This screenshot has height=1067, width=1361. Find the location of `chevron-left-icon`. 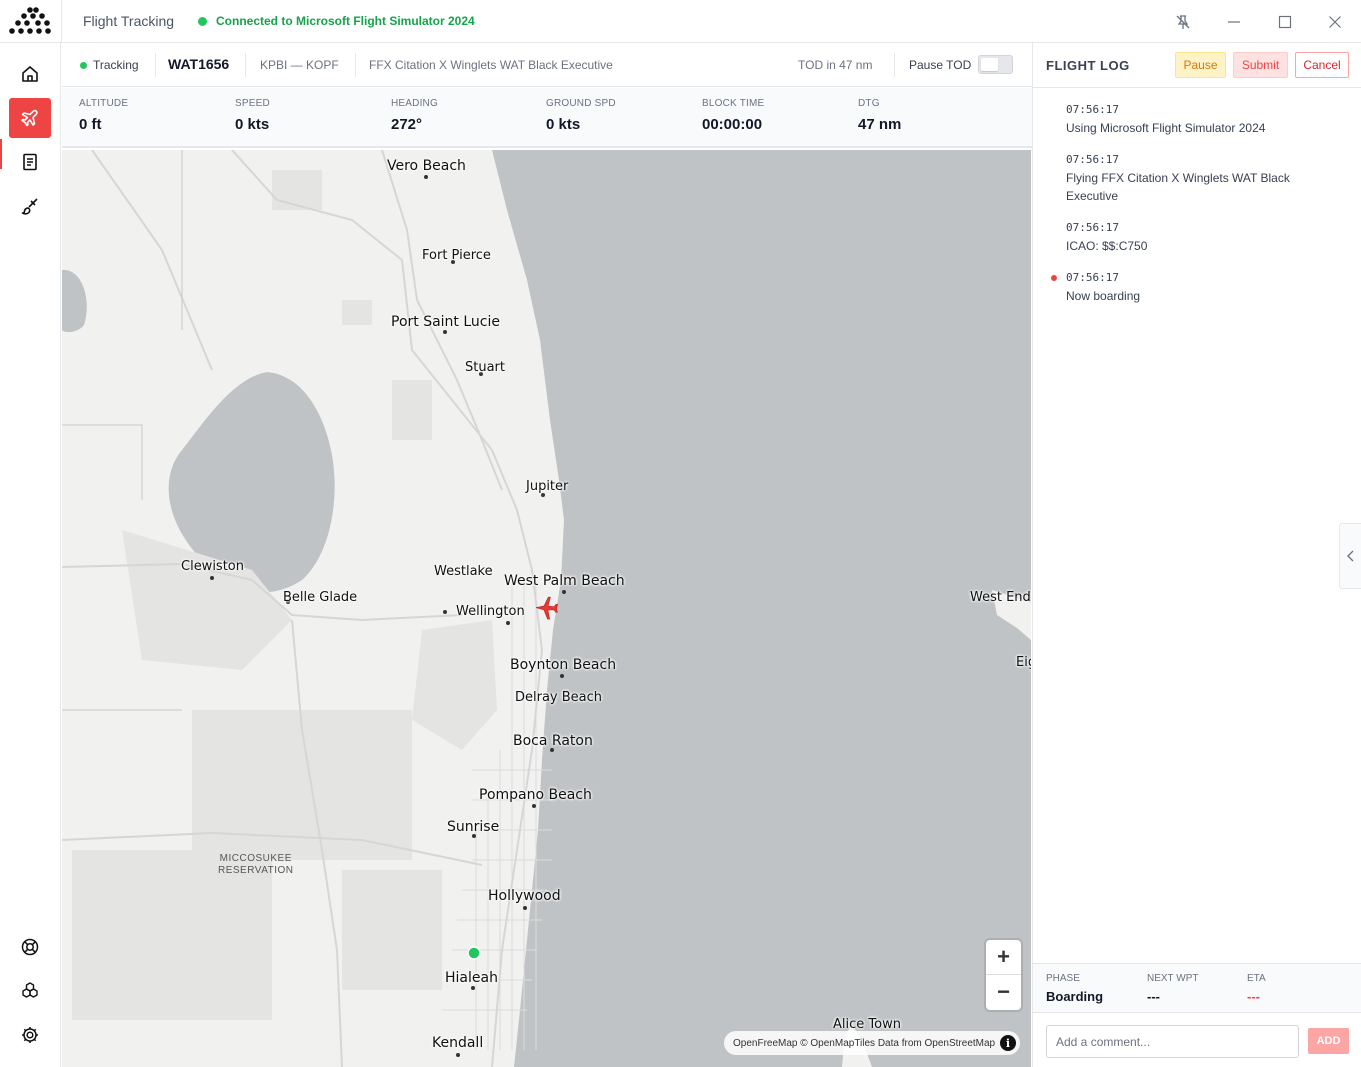

chevron-left-icon is located at coordinates (1350, 556).